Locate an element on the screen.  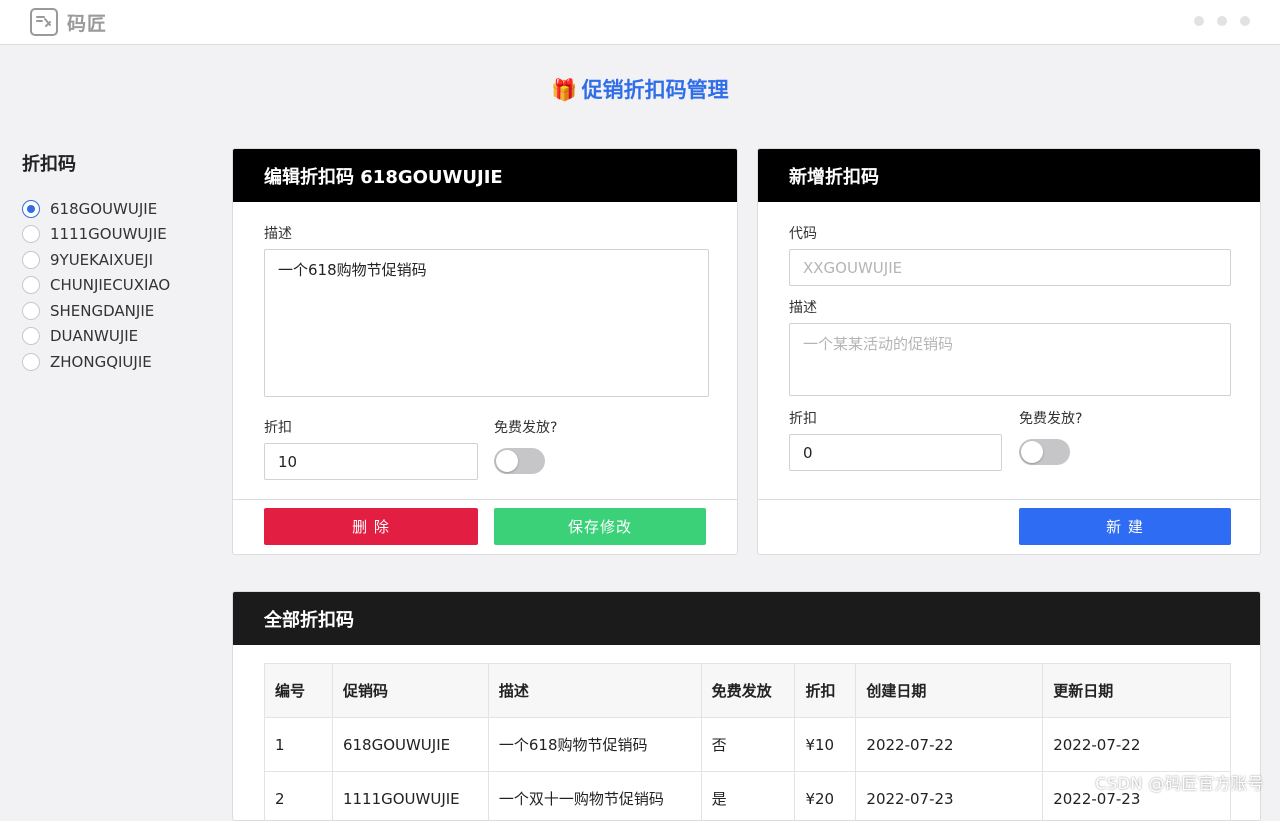
radio-item: 618GOUWUJIE is located at coordinates (122, 209).